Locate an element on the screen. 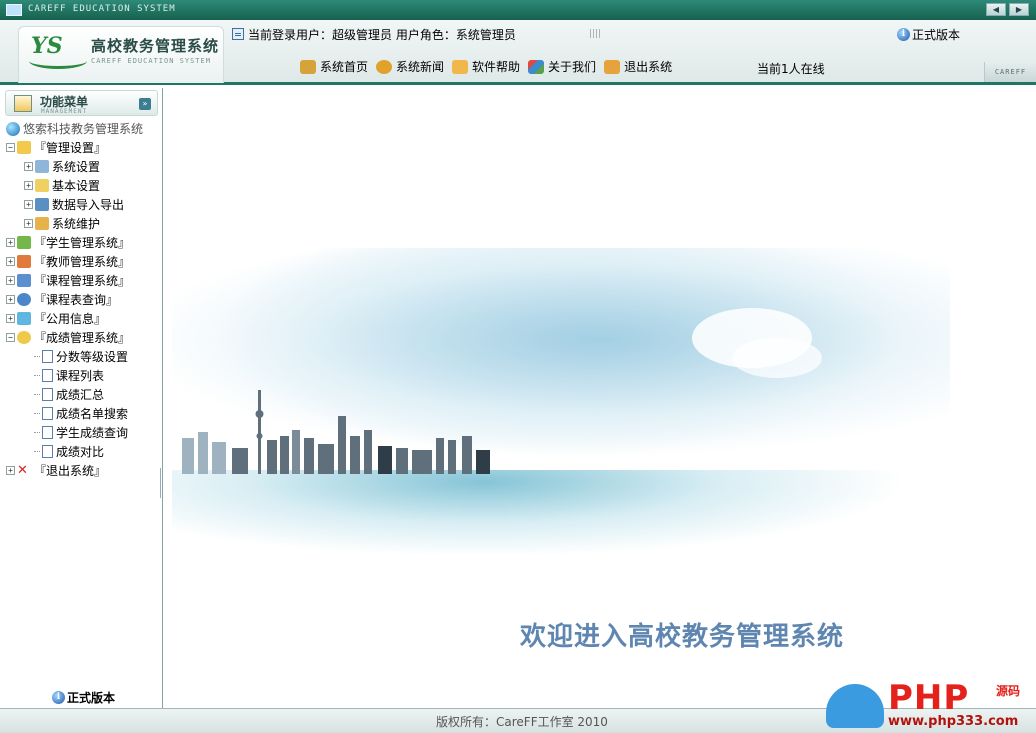 The width and height of the screenshot is (1036, 733). user-card-icon is located at coordinates (238, 34).